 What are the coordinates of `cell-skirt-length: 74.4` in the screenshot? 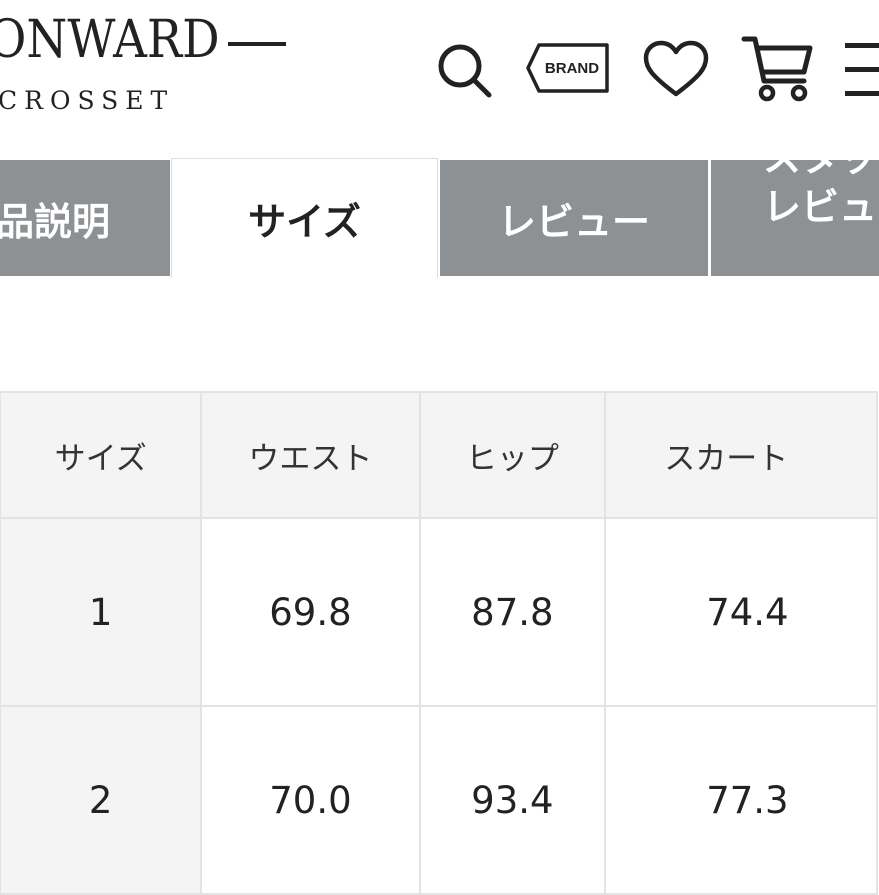 It's located at (741, 612).